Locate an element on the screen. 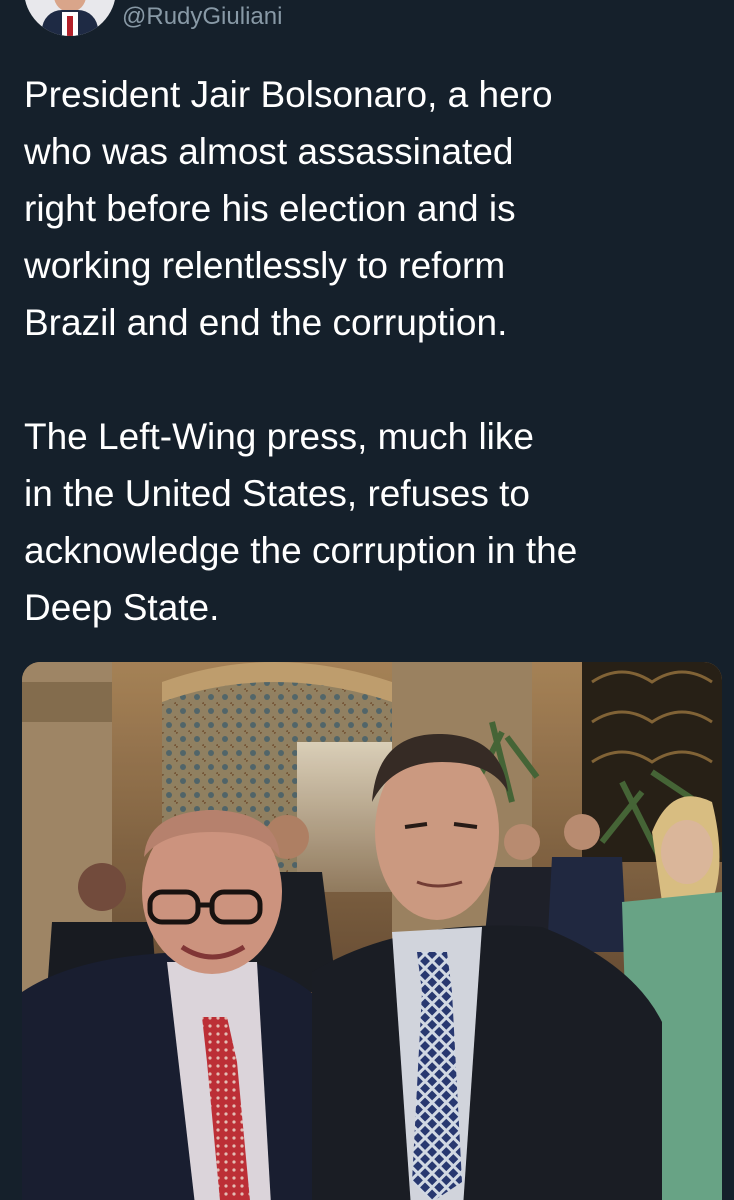 Image resolution: width=734 pixels, height=1200 pixels. tweet-line: working relentlessly to reform is located at coordinates (265, 265).